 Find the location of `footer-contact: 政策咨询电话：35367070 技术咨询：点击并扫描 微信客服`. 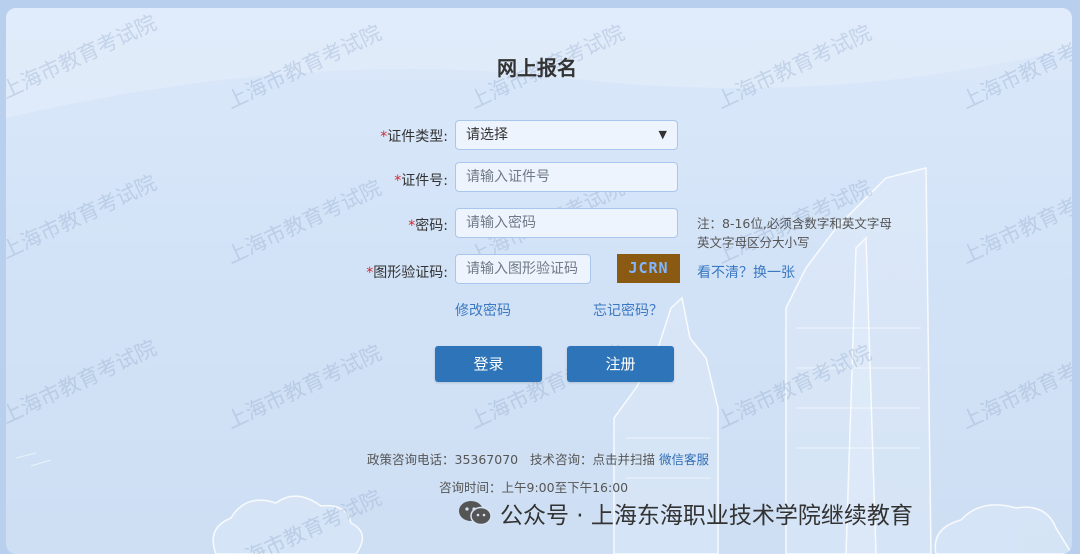

footer-contact: 政策咨询电话：35367070 技术咨询：点击并扫描 微信客服 is located at coordinates (538, 459).